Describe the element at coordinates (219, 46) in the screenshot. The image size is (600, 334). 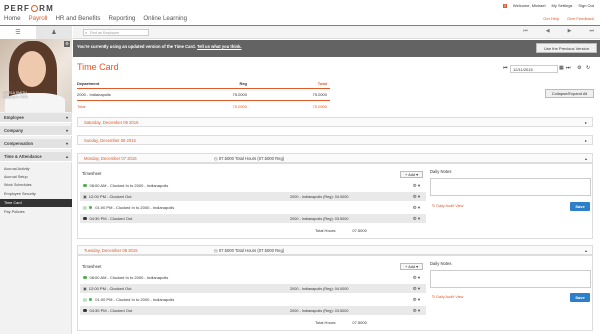
I see `feedback-link: Tell us what you think.` at that location.